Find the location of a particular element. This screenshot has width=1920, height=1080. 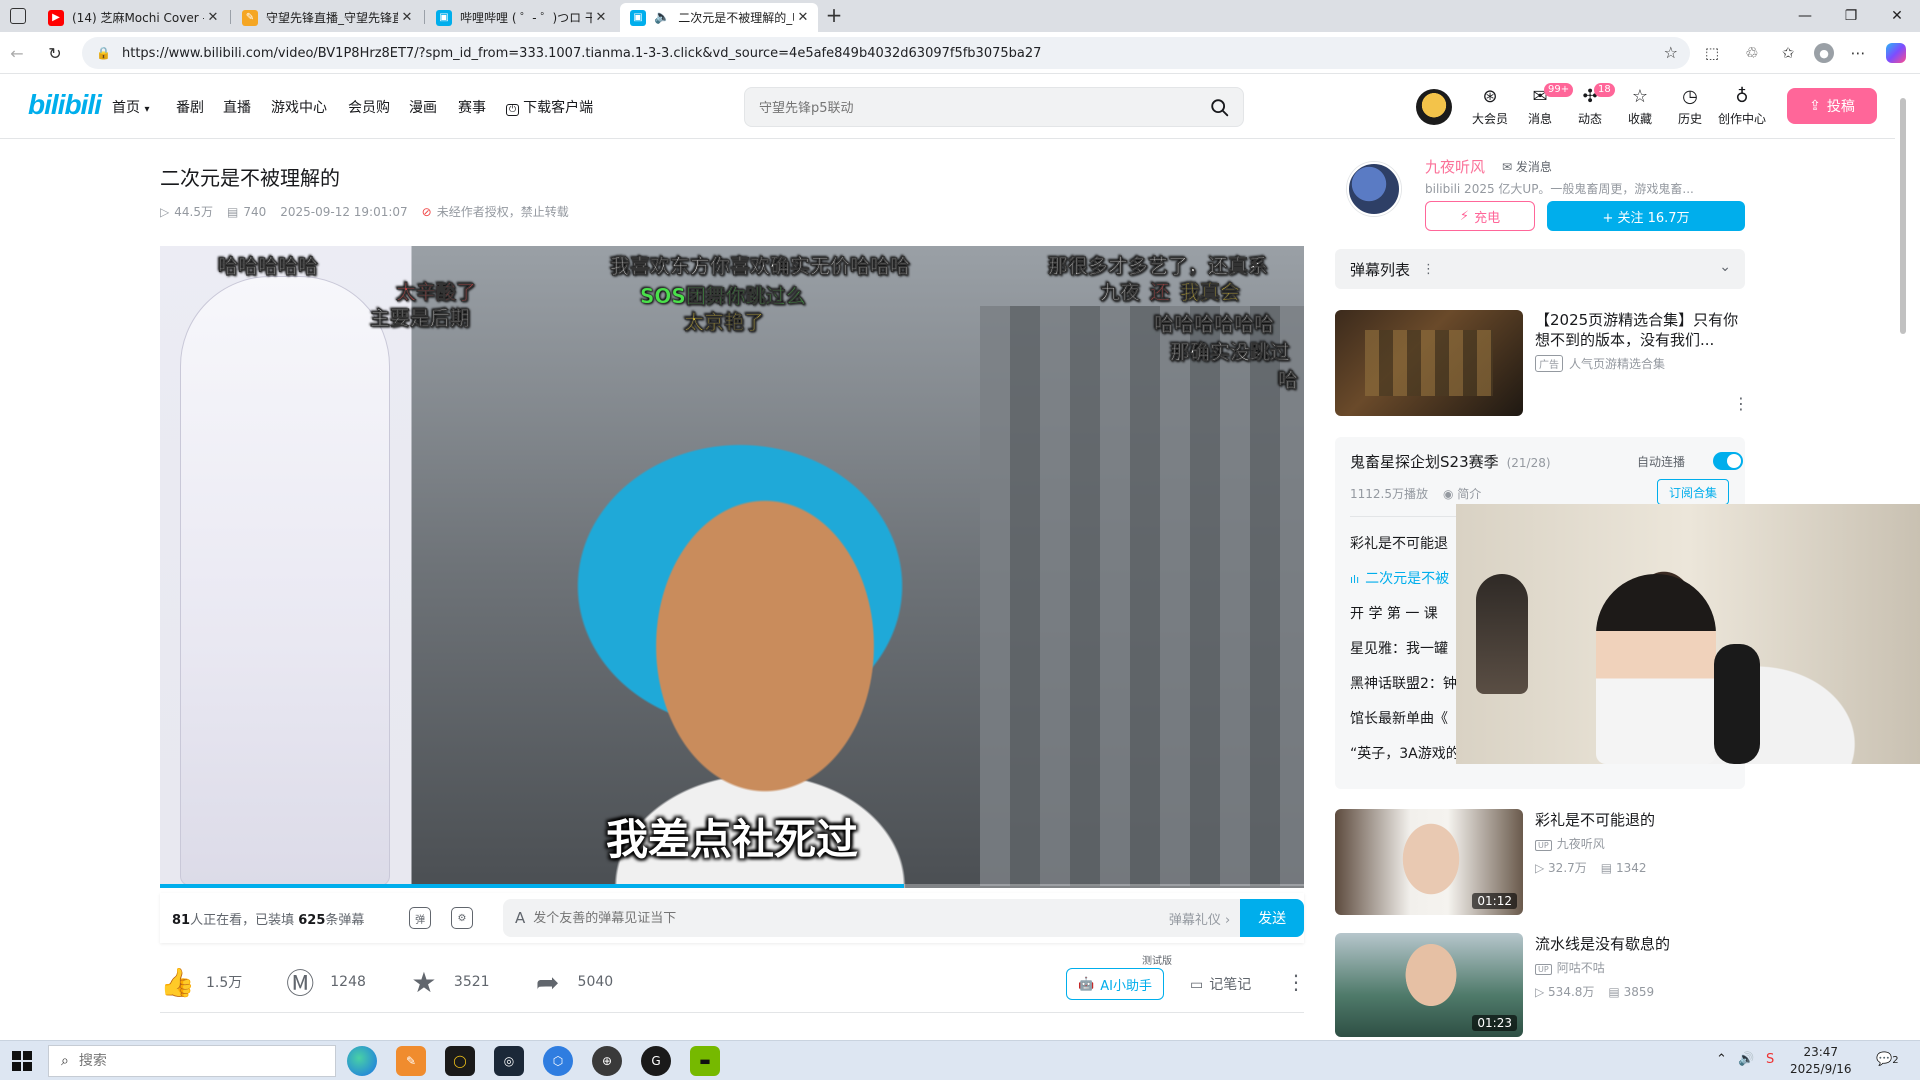

g-hub-icon: G is located at coordinates (656, 1061).